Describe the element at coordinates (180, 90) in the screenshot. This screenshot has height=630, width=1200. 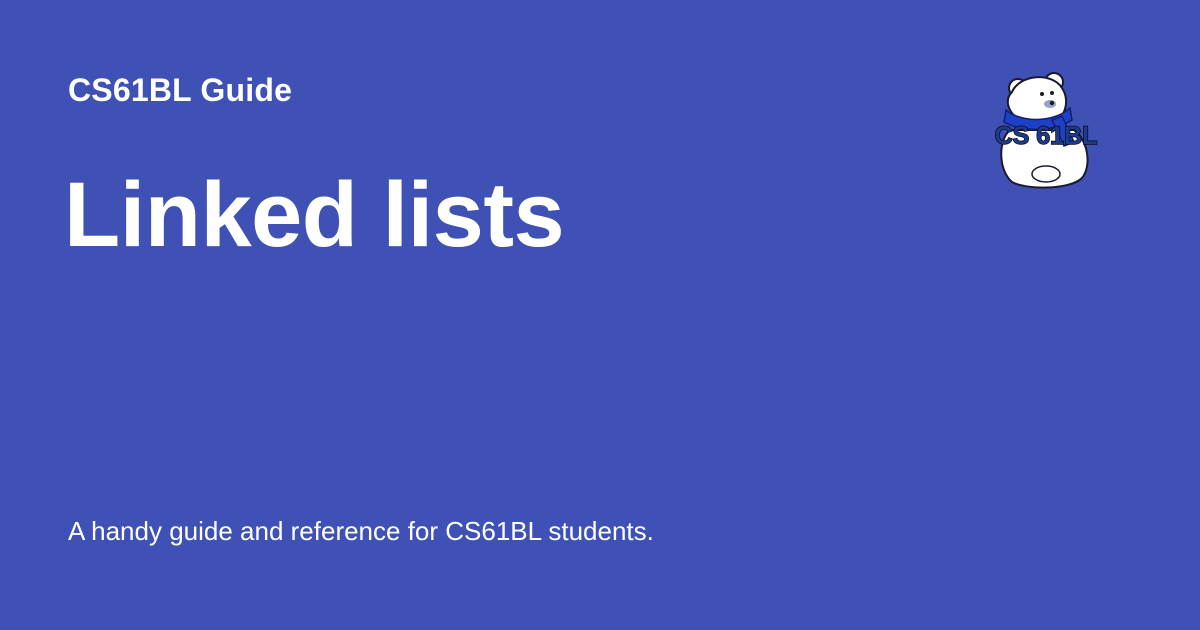
I see `site-name: CS61BL Guide` at that location.